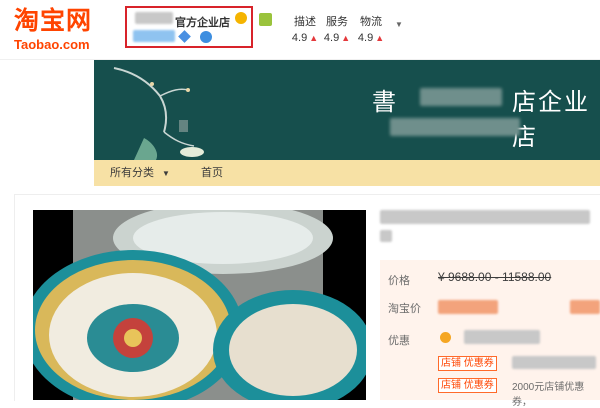 The height and width of the screenshot is (408, 600). Describe the element at coordinates (337, 30) in the screenshot. I see `rating-service: 服务 4.9 ▲` at that location.